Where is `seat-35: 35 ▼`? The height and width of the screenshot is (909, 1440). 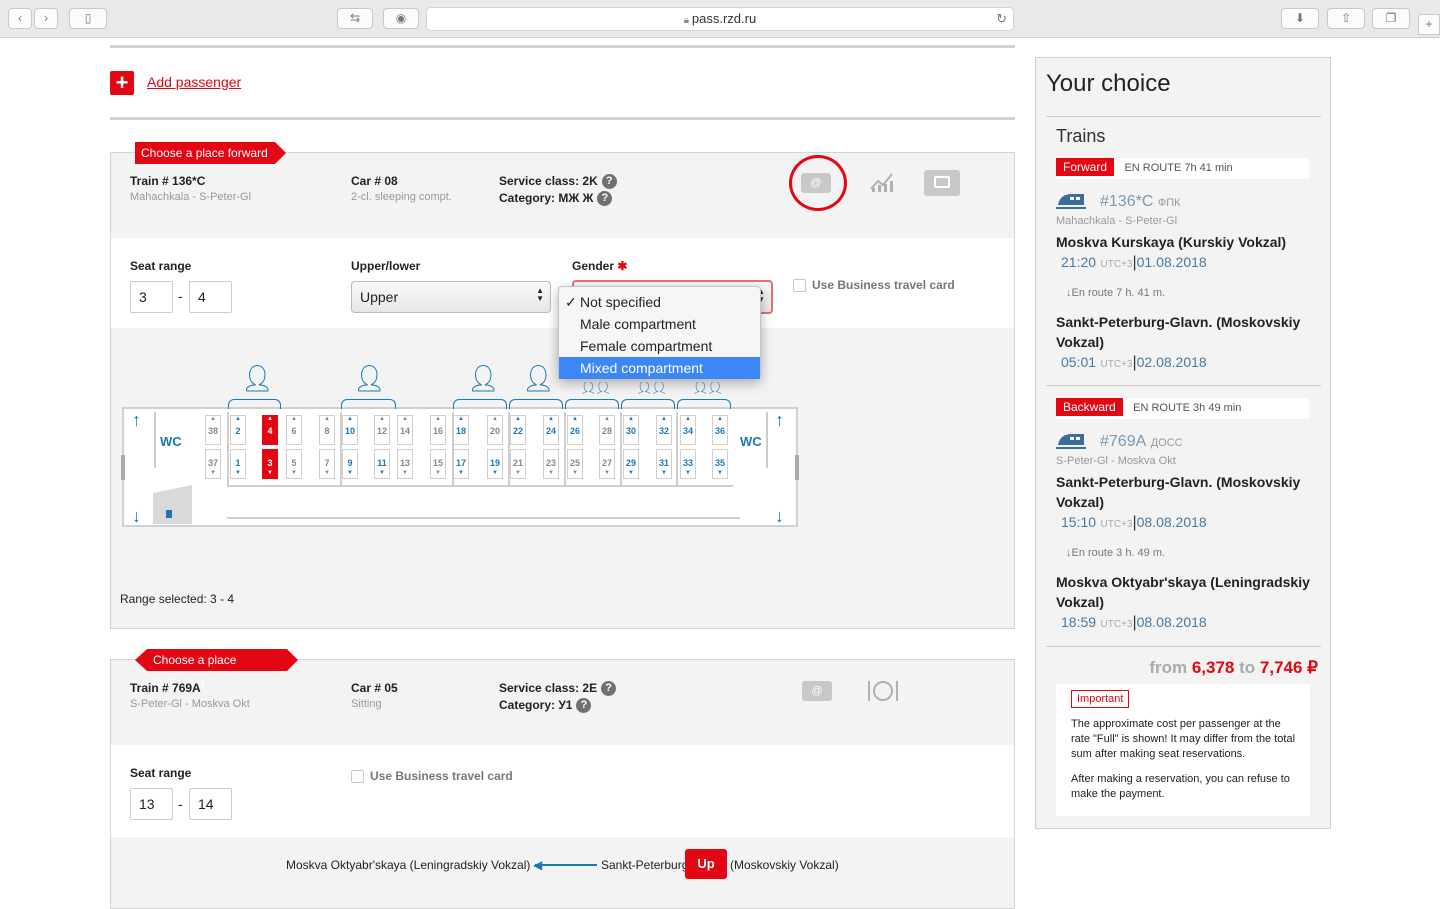 seat-35: 35 ▼ is located at coordinates (720, 464).